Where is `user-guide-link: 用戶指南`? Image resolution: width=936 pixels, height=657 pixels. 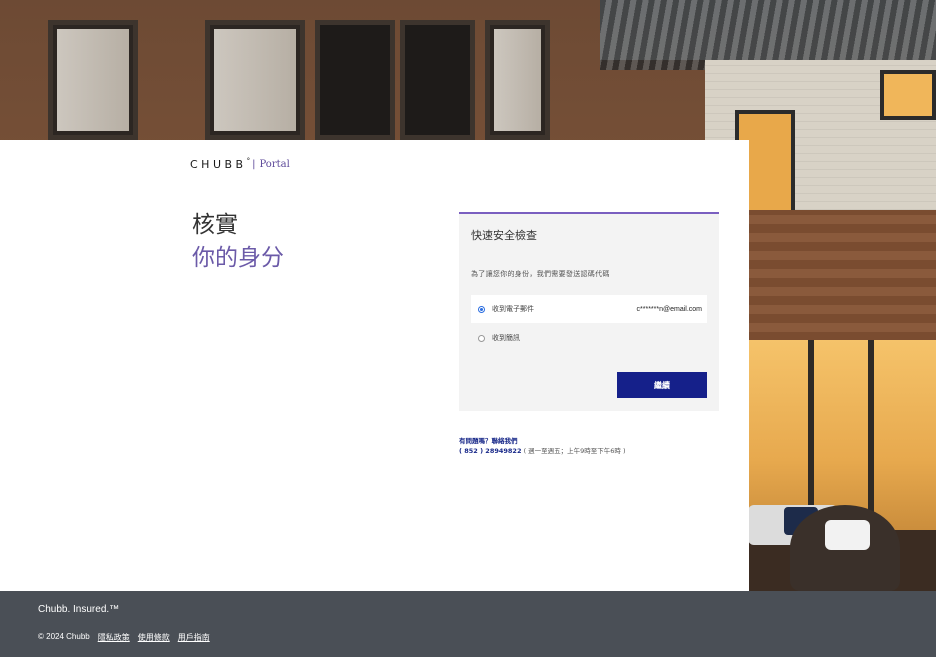 user-guide-link: 用戶指南 is located at coordinates (194, 637).